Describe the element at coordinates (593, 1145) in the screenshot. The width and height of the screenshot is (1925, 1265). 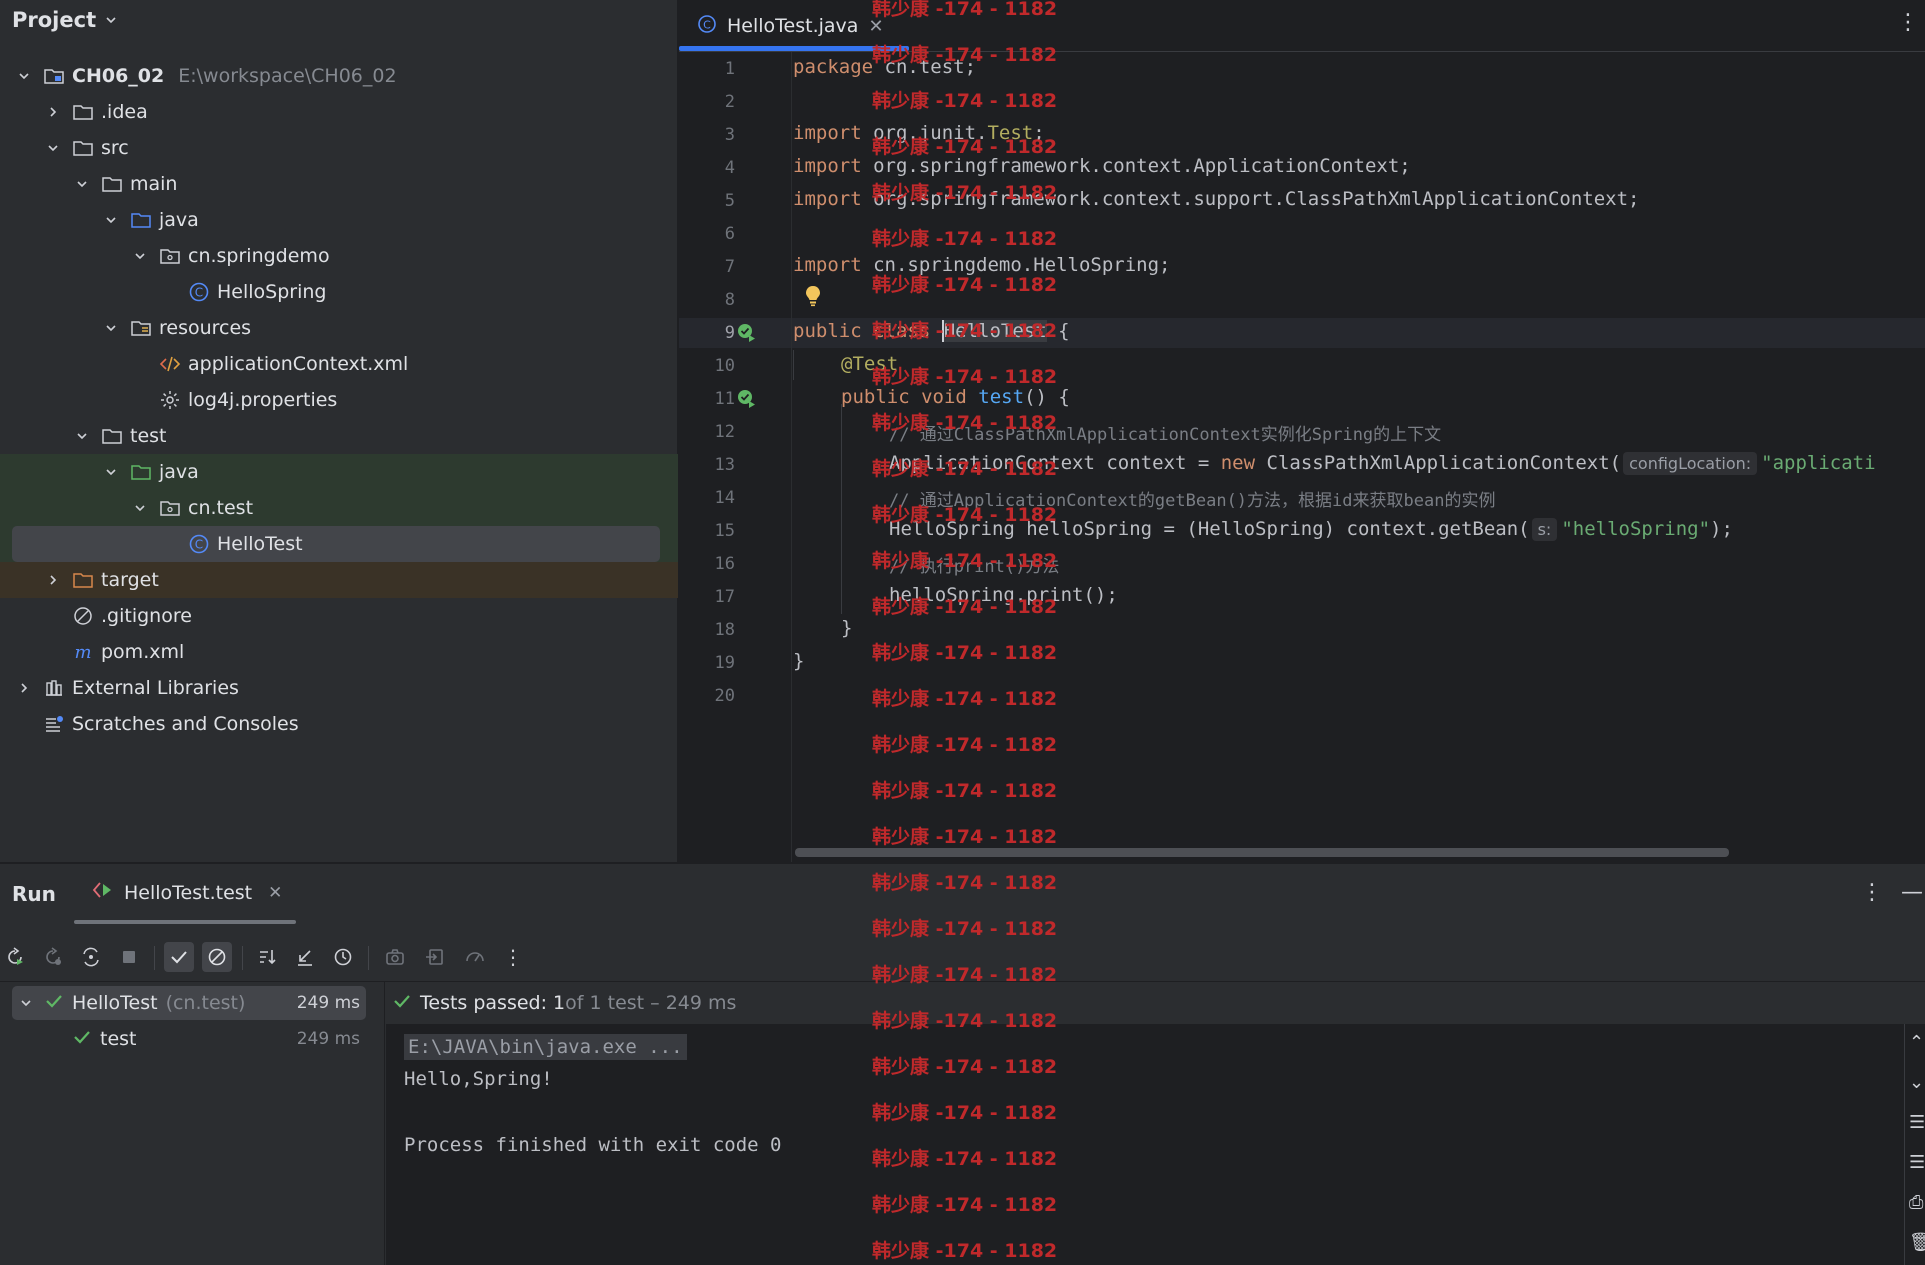
I see `console-output-line: Process finished with exit code 0` at that location.